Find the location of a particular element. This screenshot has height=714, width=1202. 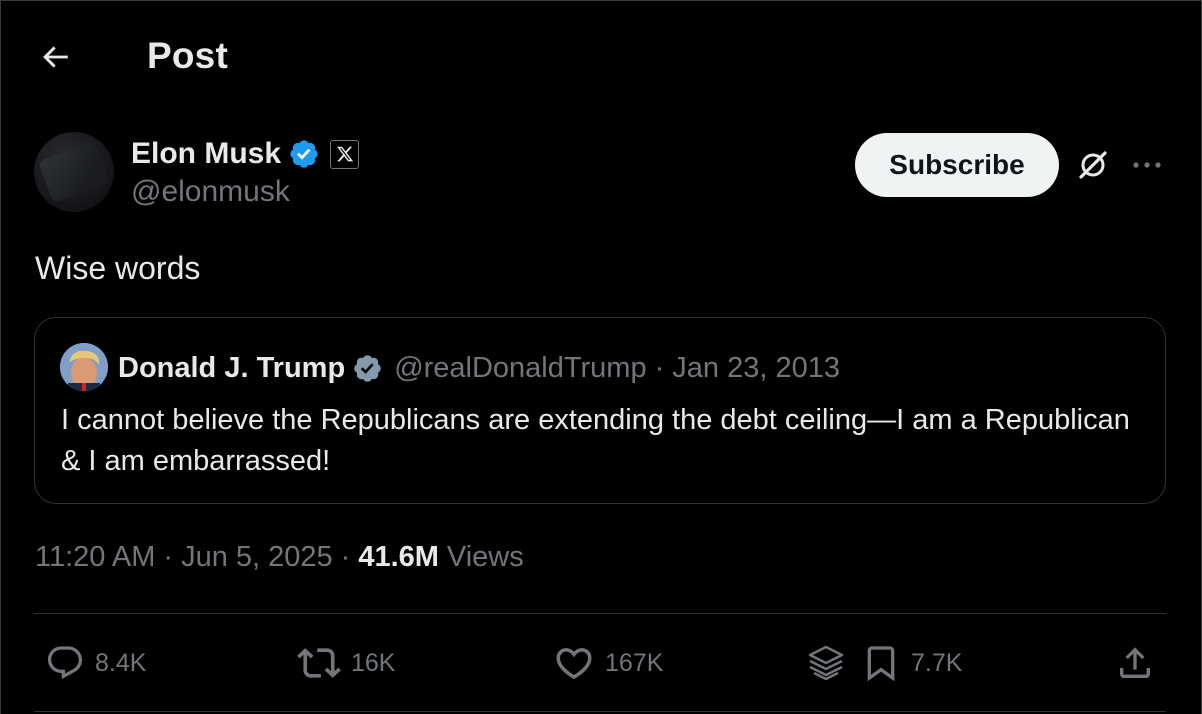

verified-badge-gray-icon is located at coordinates (367, 368).